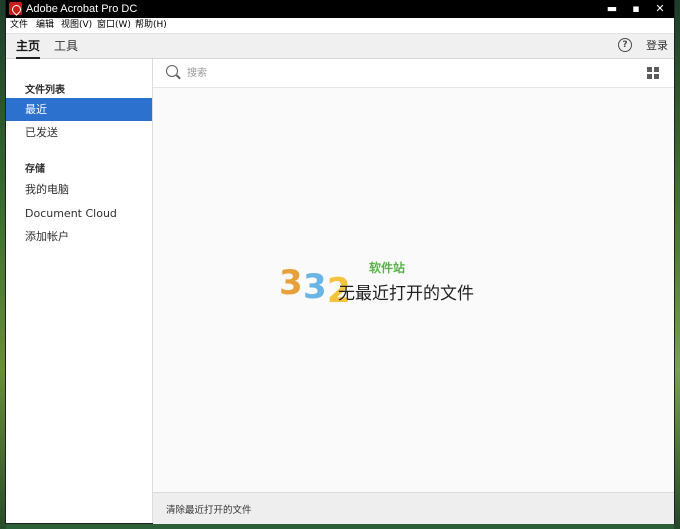  What do you see at coordinates (71, 213) in the screenshot?
I see `sidebar-item-label: Document Cloud` at bounding box center [71, 213].